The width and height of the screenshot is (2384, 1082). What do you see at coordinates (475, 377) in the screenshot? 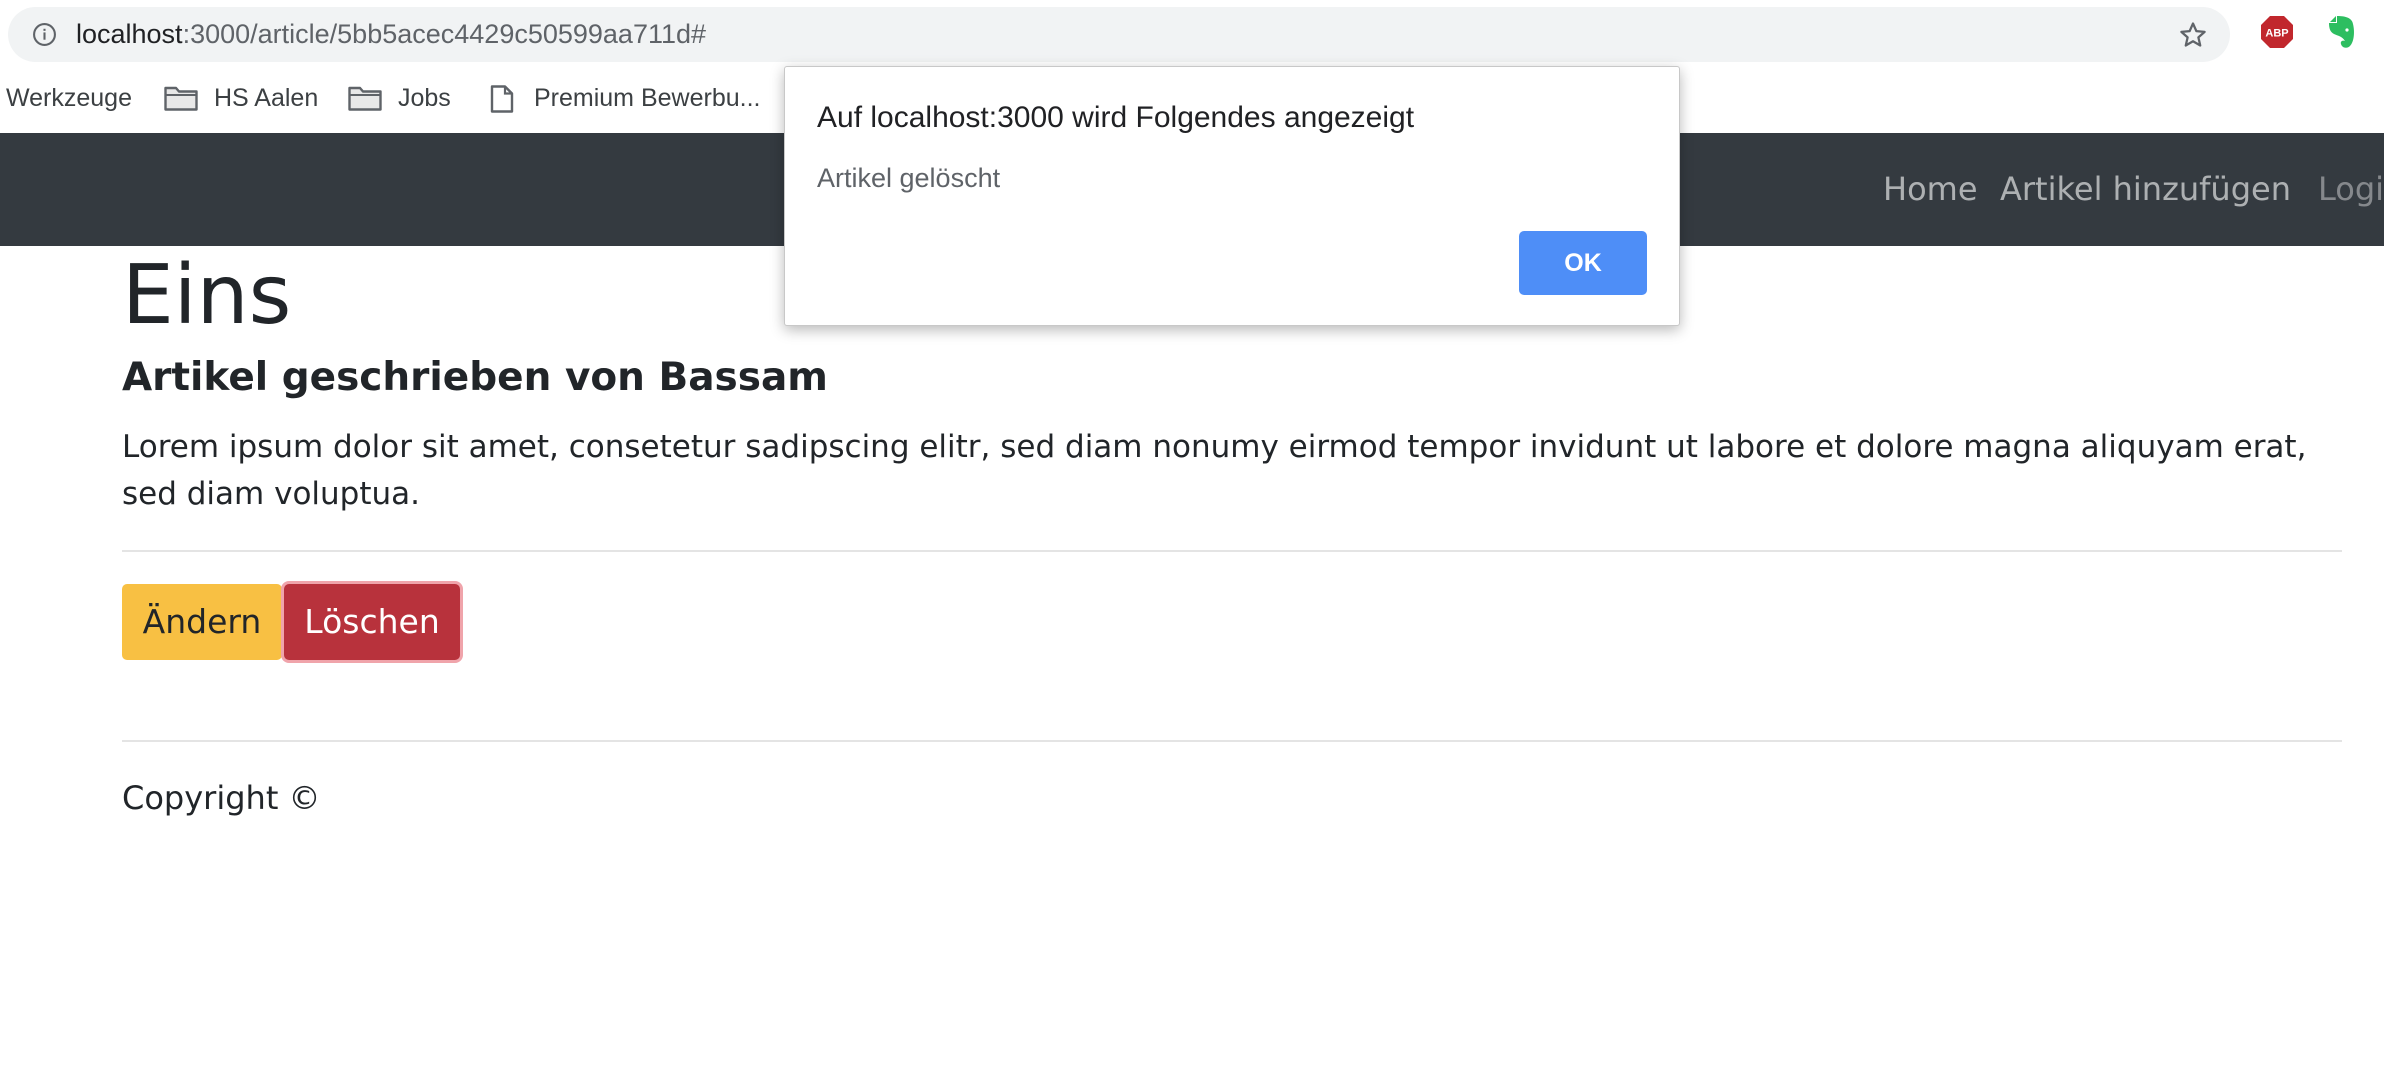
I see `article-author: Artikel geschrieben von Bassam` at bounding box center [475, 377].